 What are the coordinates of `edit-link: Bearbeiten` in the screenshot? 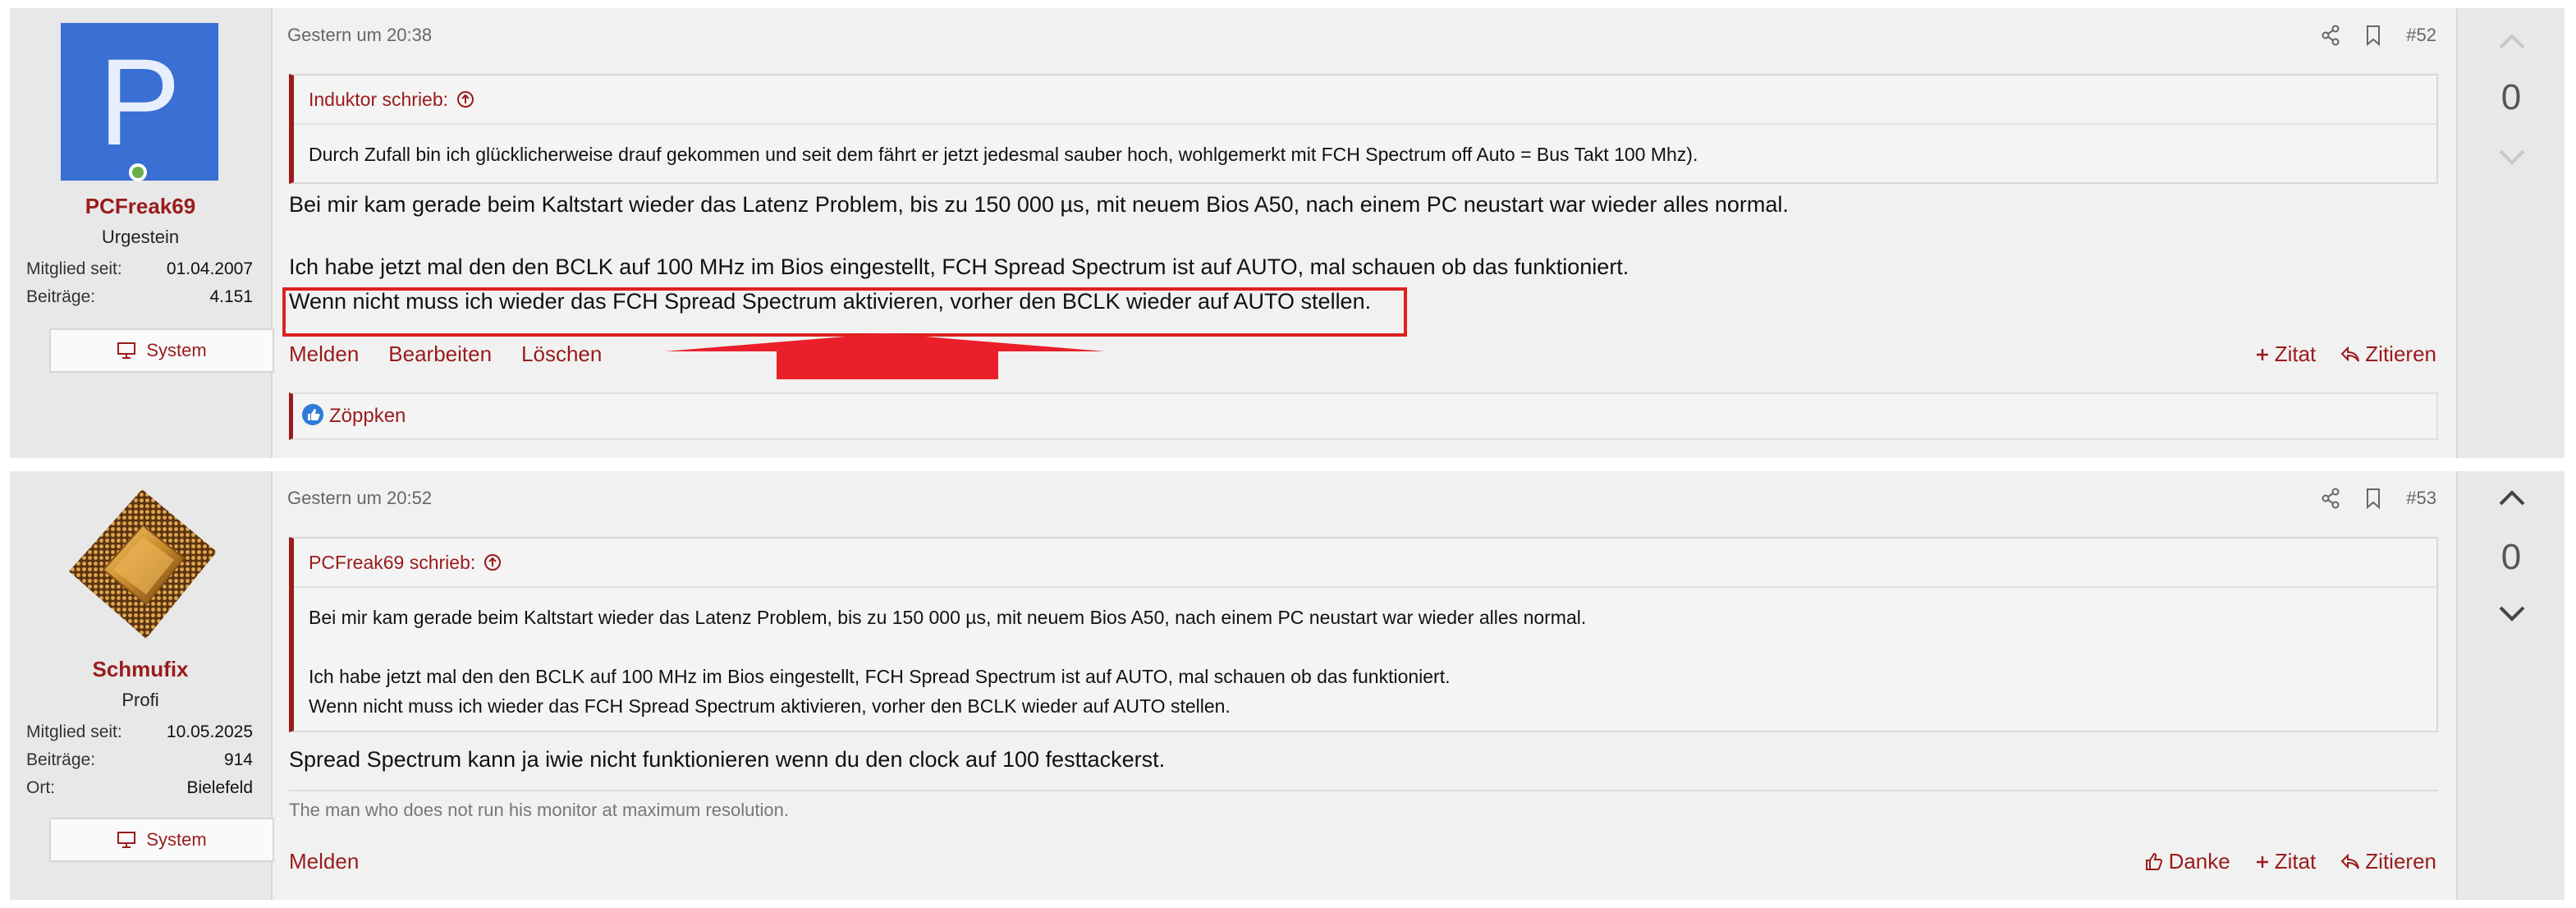 It's located at (440, 354).